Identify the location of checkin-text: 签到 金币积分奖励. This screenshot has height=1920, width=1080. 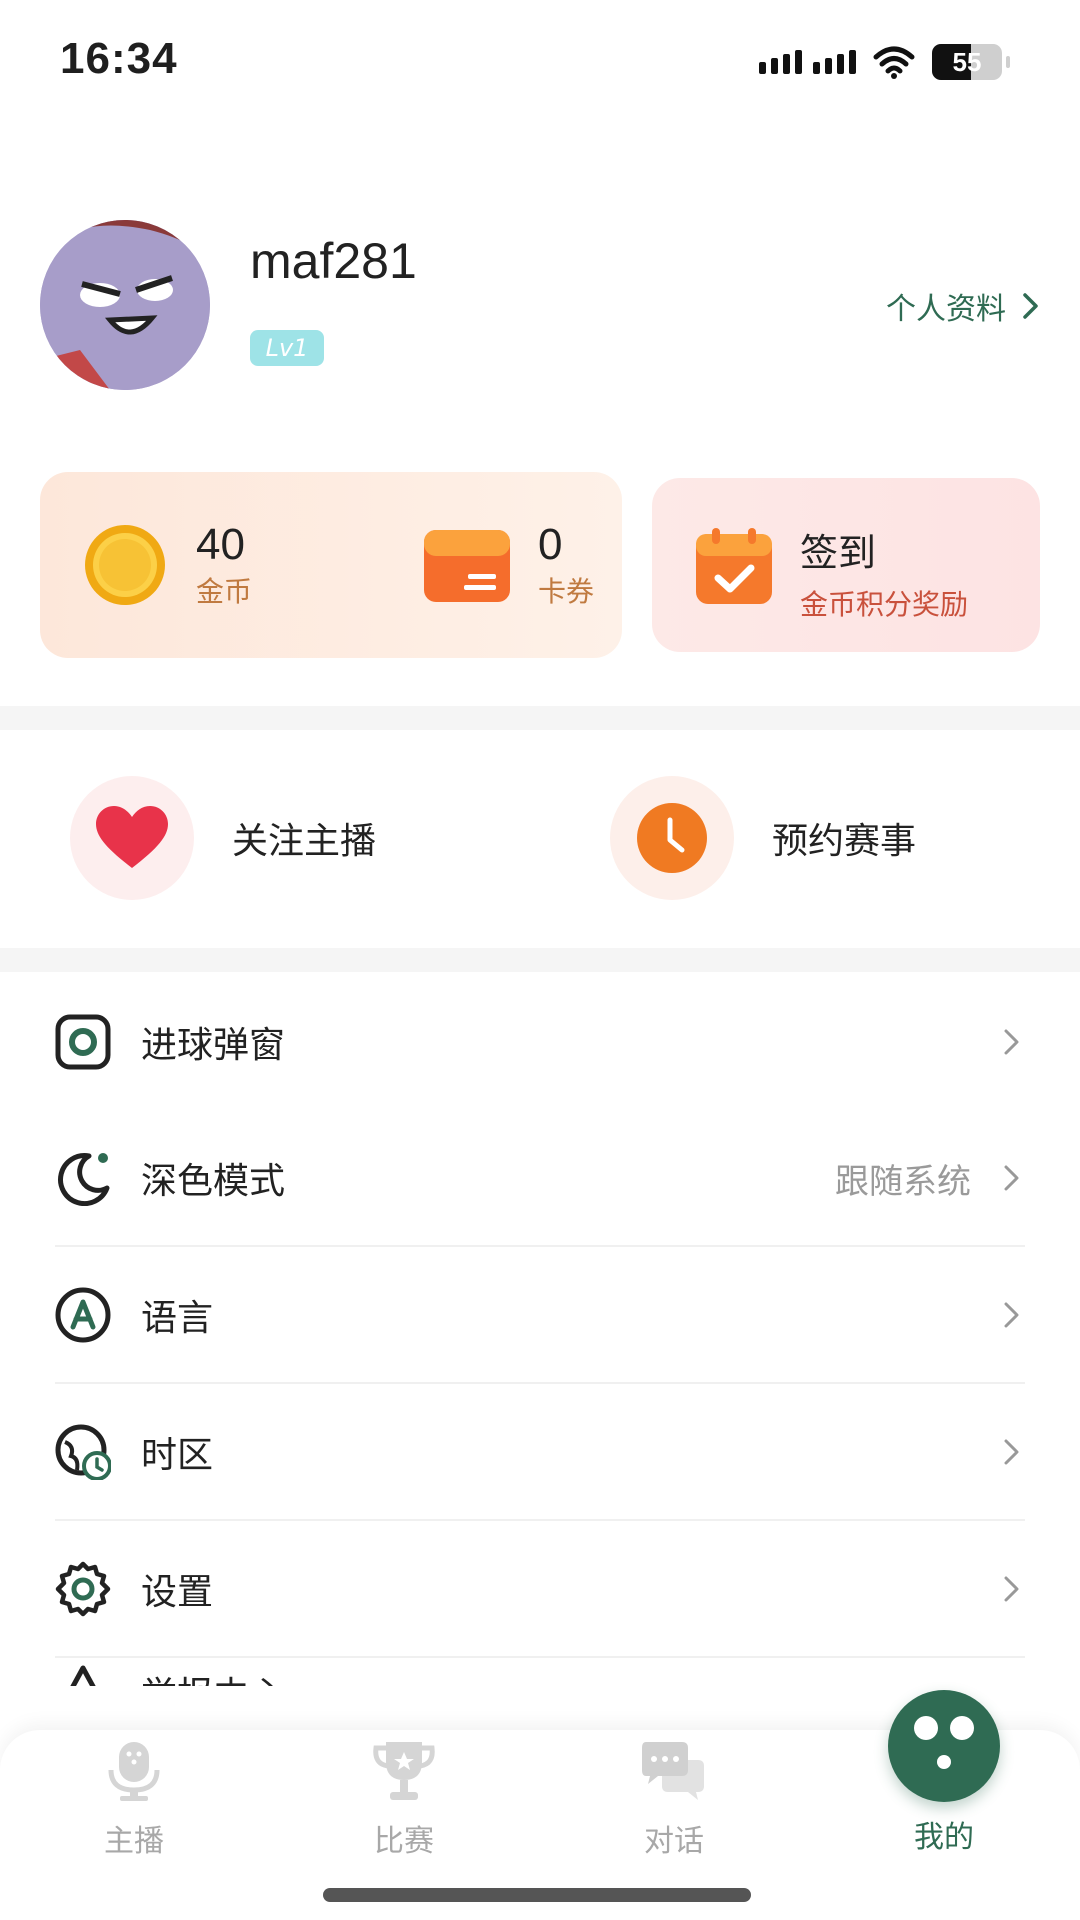
(884, 572).